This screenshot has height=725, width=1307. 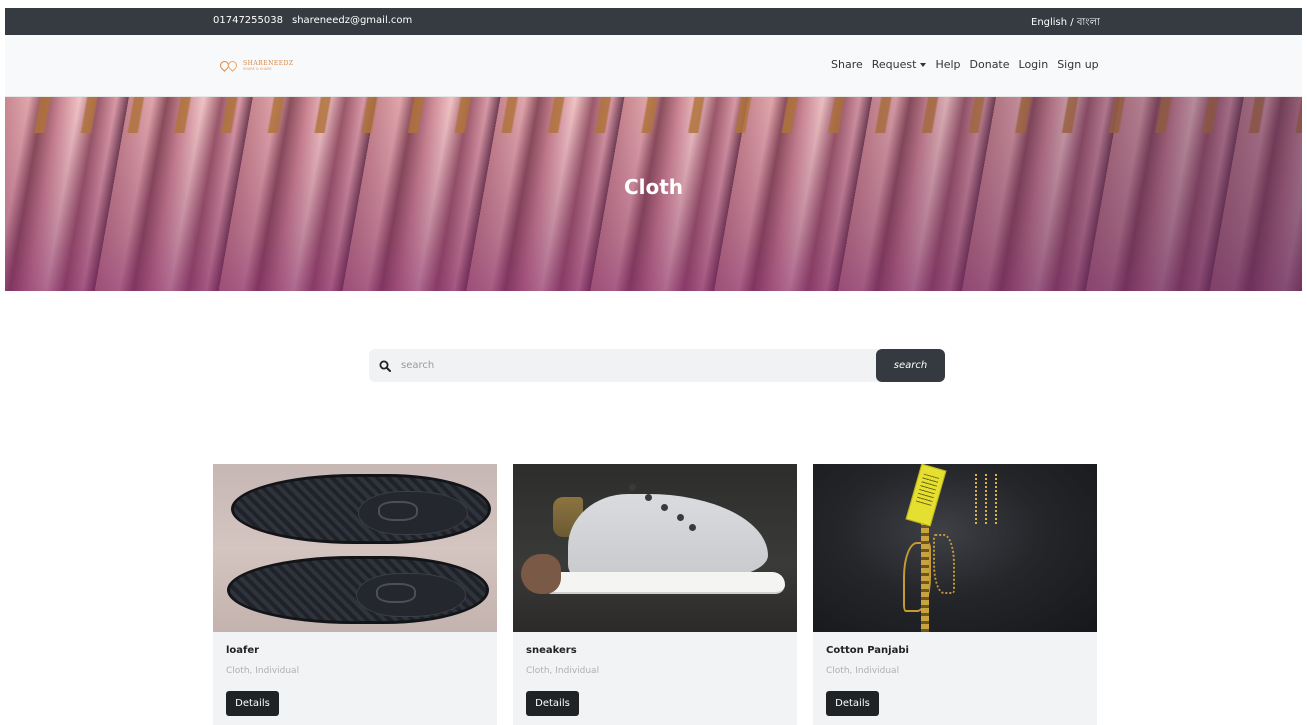 I want to click on sneakers-image, so click(x=655, y=548).